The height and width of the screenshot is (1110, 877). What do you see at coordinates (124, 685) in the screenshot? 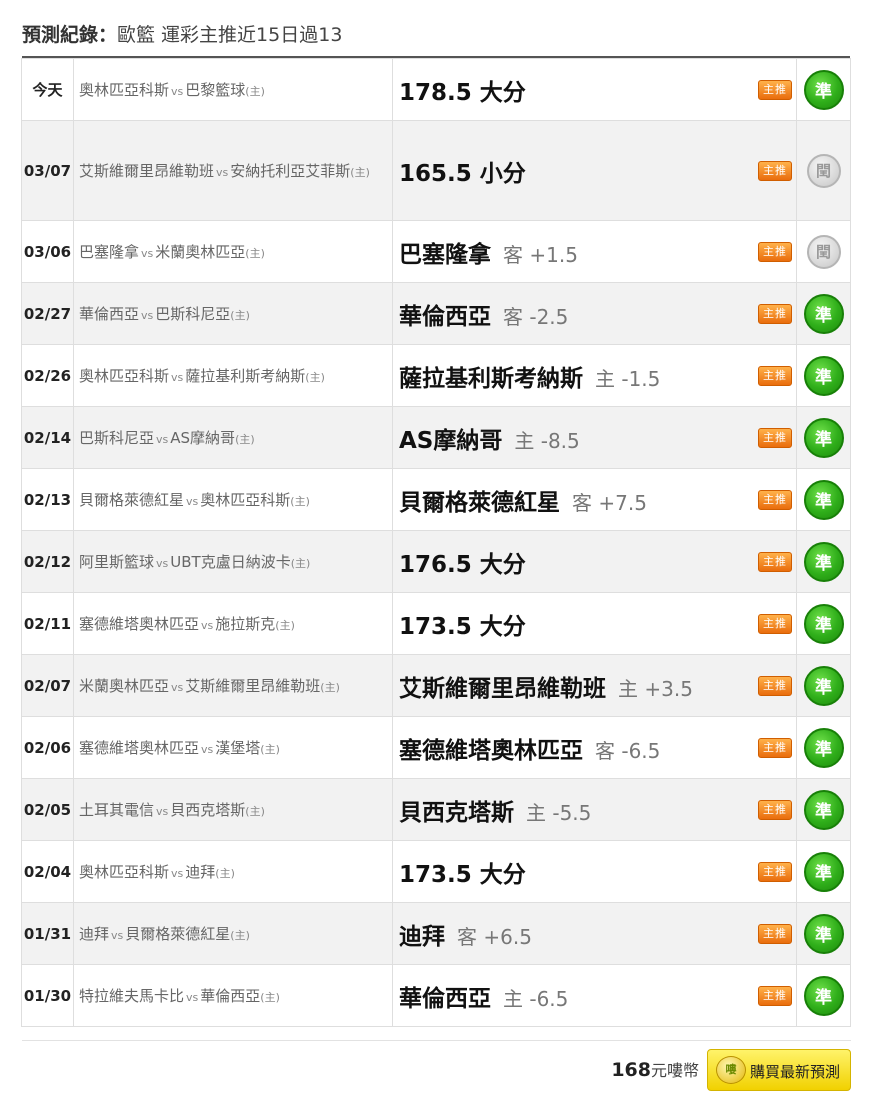
I see `home-team: 米蘭奧林匹亞` at bounding box center [124, 685].